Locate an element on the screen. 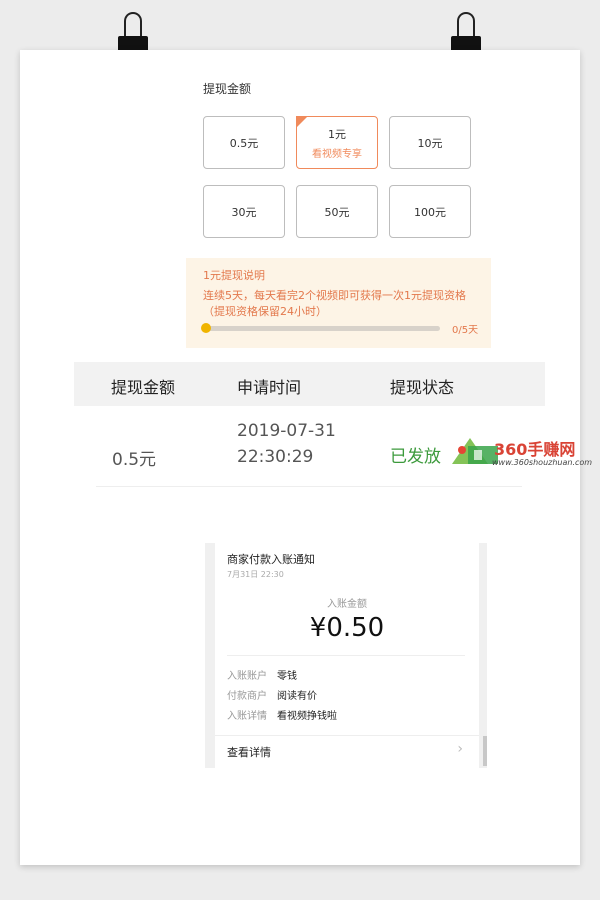 This screenshot has height=900, width=600. receipt-value-account: 零钱 is located at coordinates (287, 676).